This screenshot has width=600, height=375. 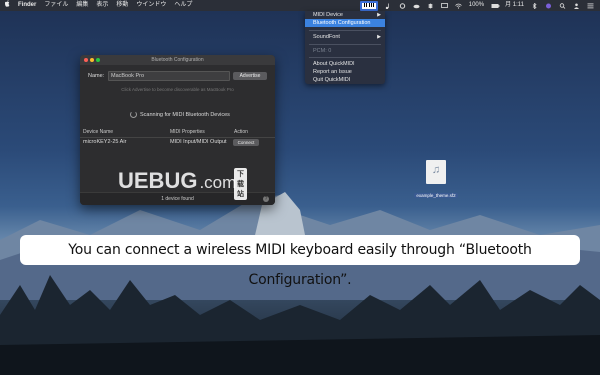 I want to click on device-table-header: Device Name MIDI Properties Action, so click(x=177, y=133).